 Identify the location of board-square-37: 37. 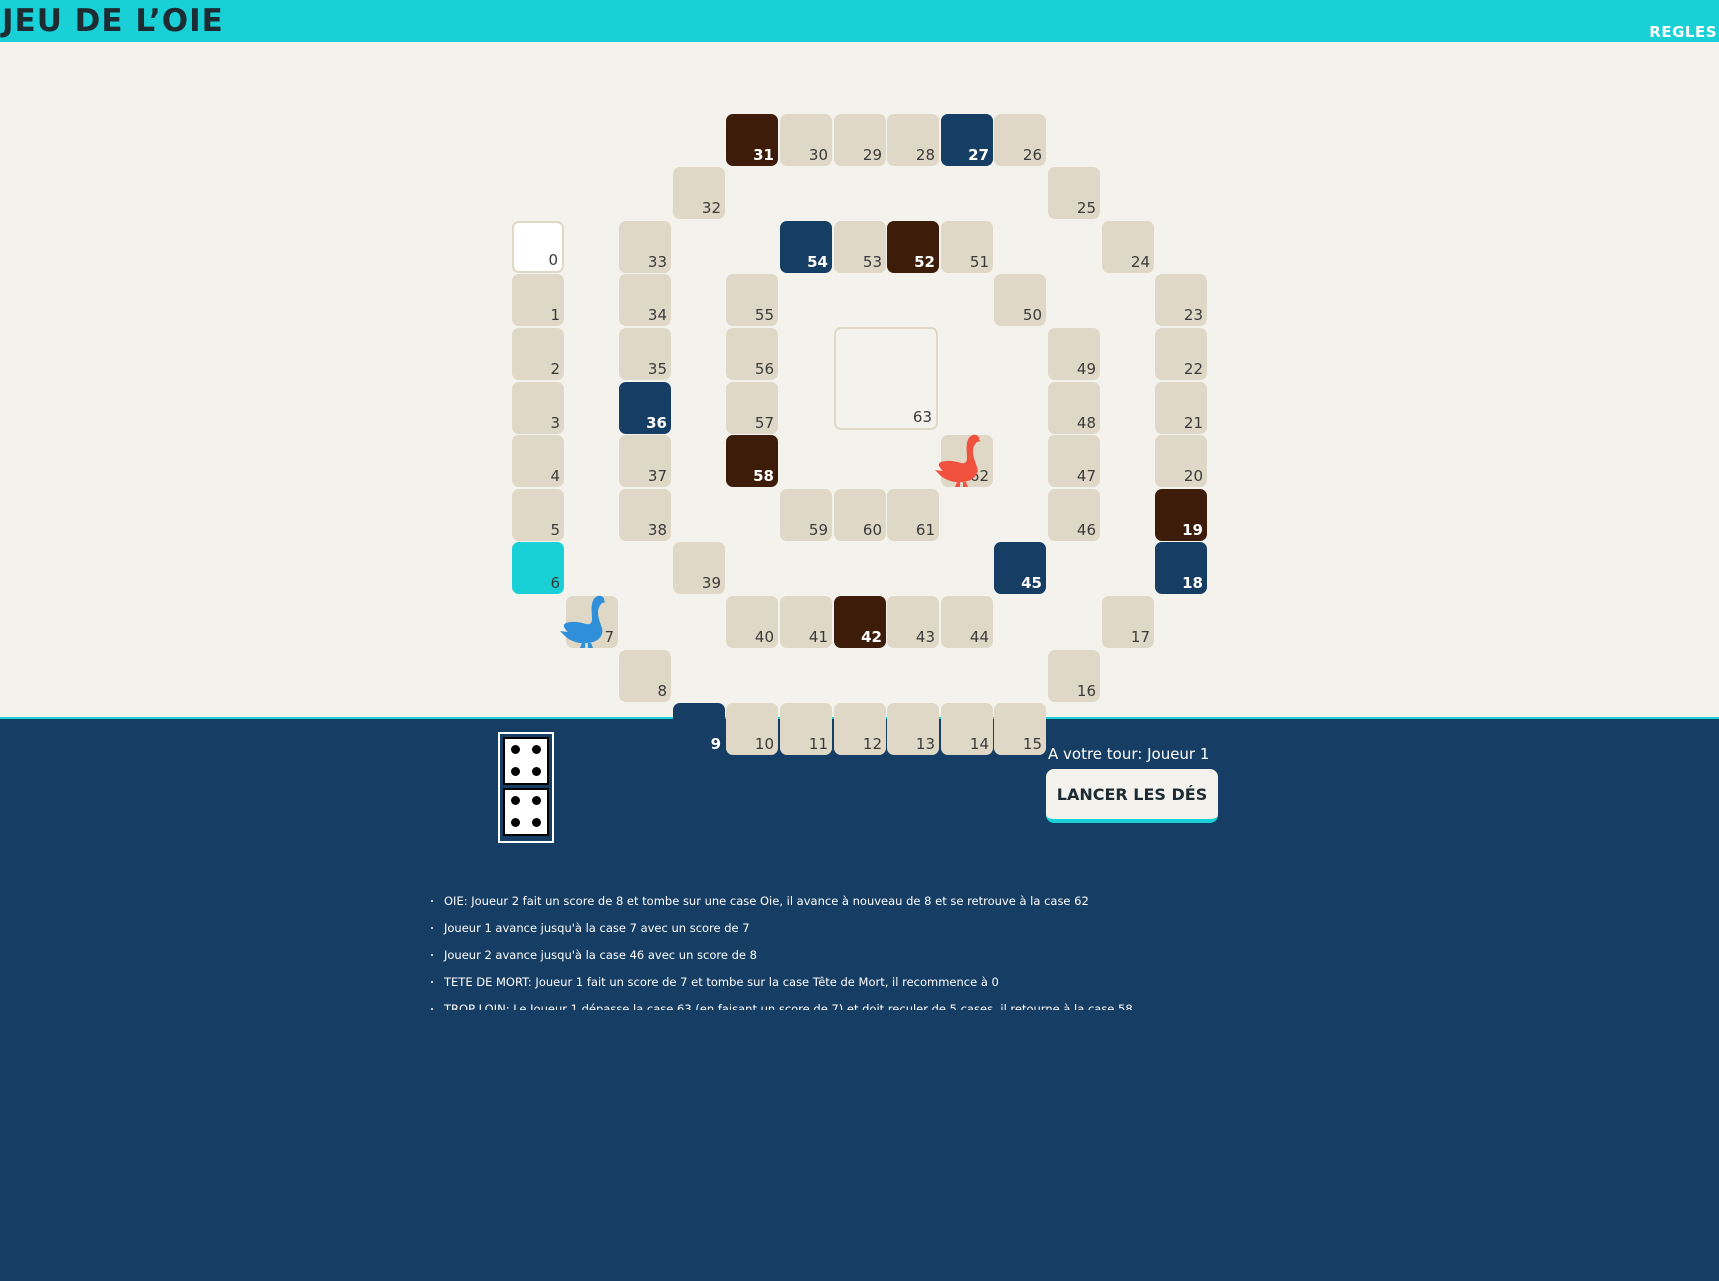
(645, 461).